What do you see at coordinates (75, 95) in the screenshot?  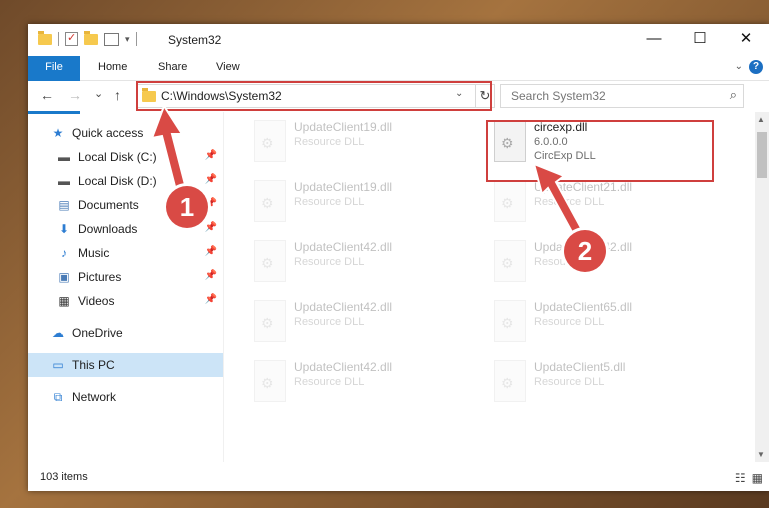 I see `forward-button: →` at bounding box center [75, 95].